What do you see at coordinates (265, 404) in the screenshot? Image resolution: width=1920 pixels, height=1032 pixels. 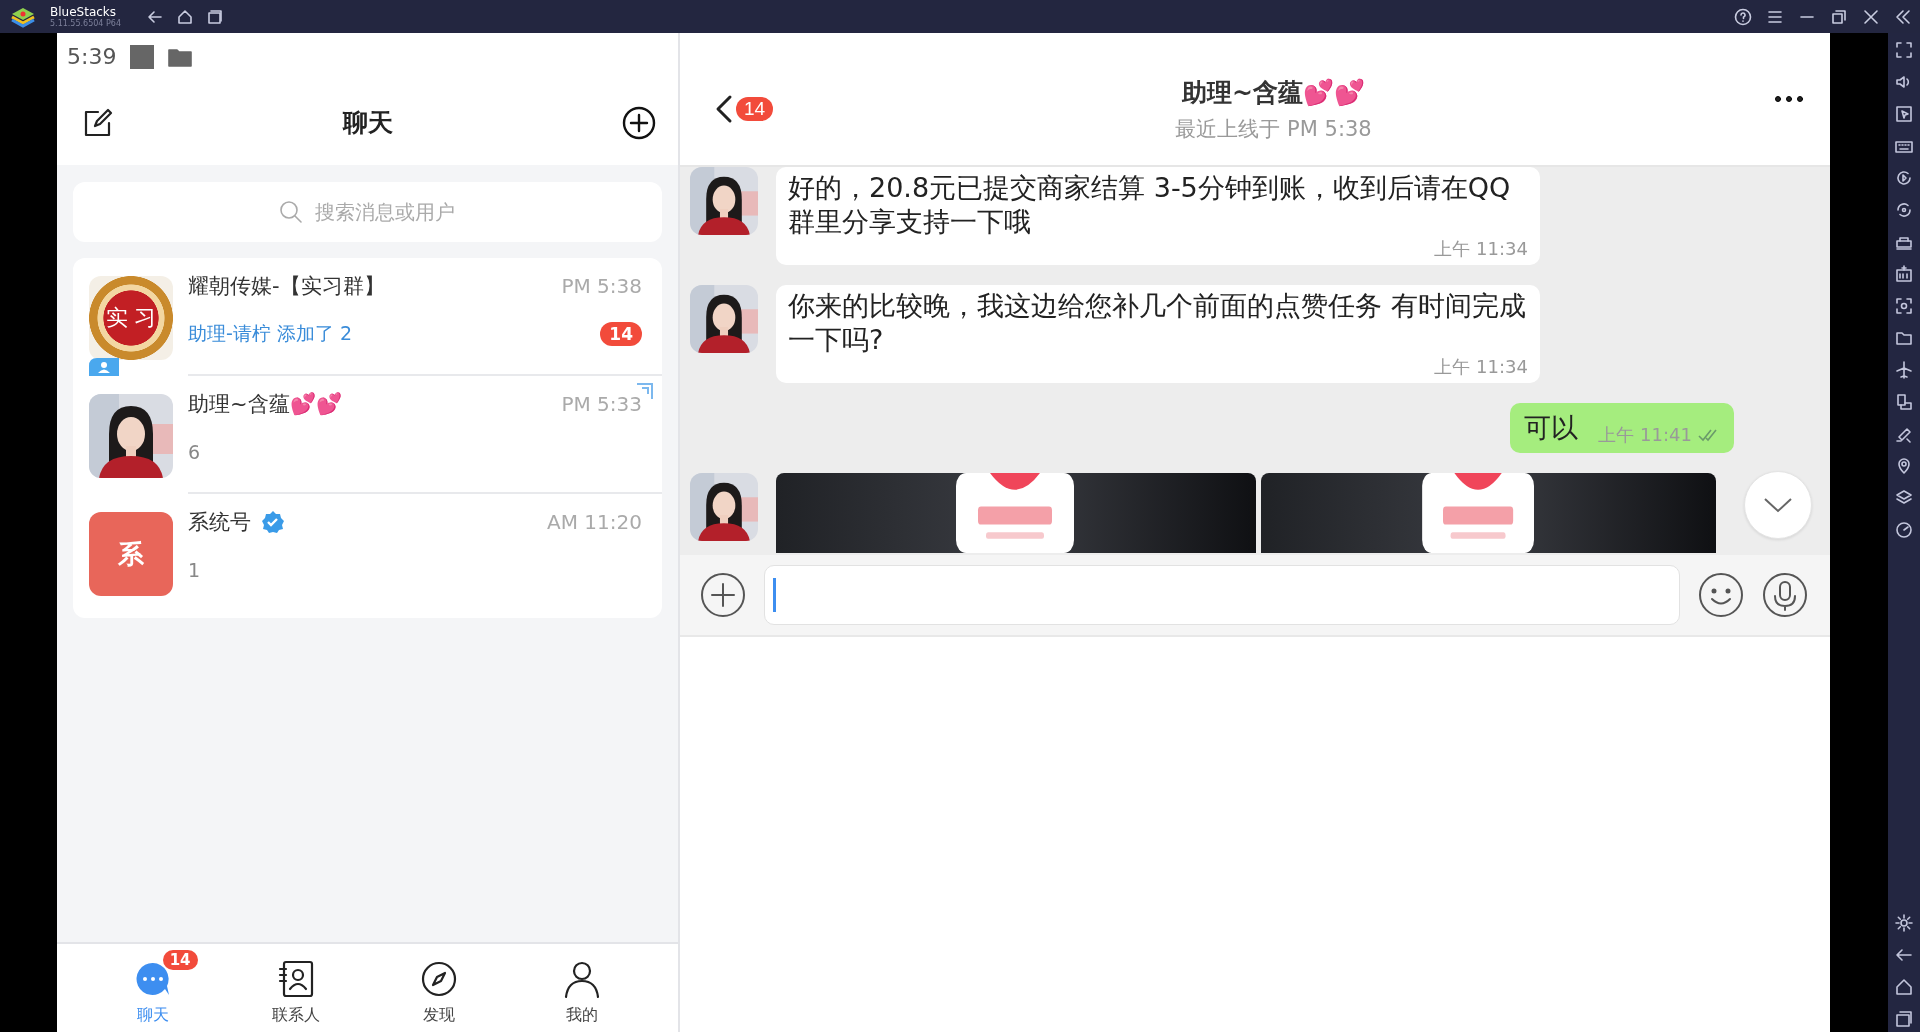 I see `conversation-name: 助理~含蕴💕💕` at bounding box center [265, 404].